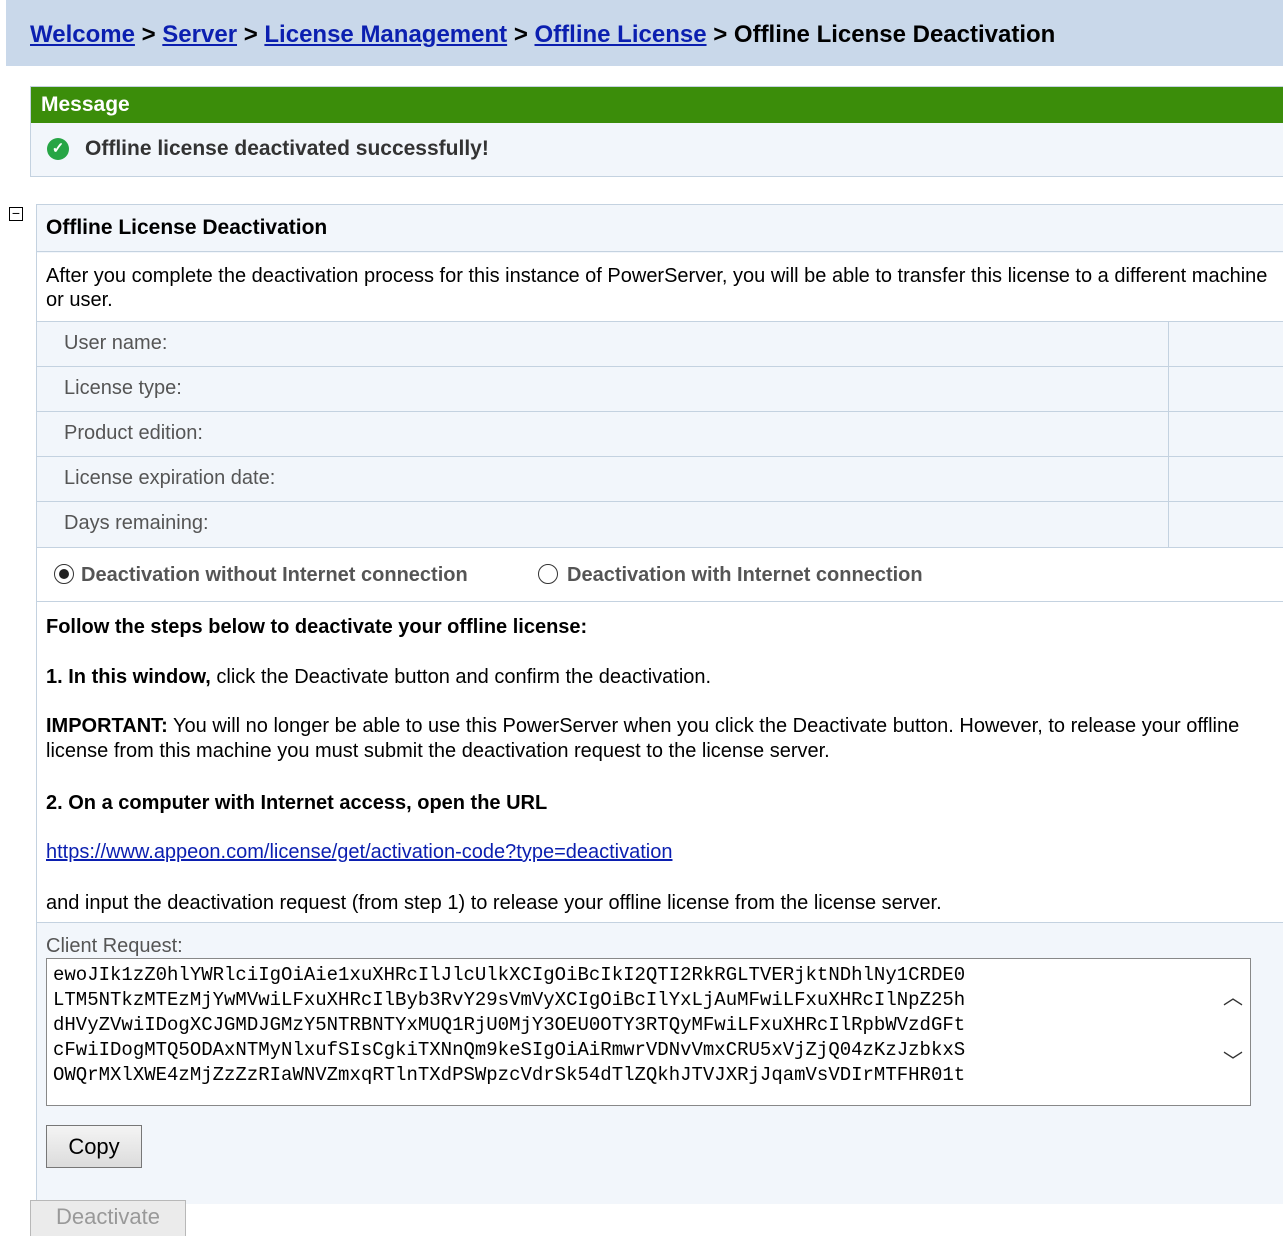 This screenshot has height=1236, width=1283. I want to click on breadcrumb-link-server: Server, so click(199, 34).